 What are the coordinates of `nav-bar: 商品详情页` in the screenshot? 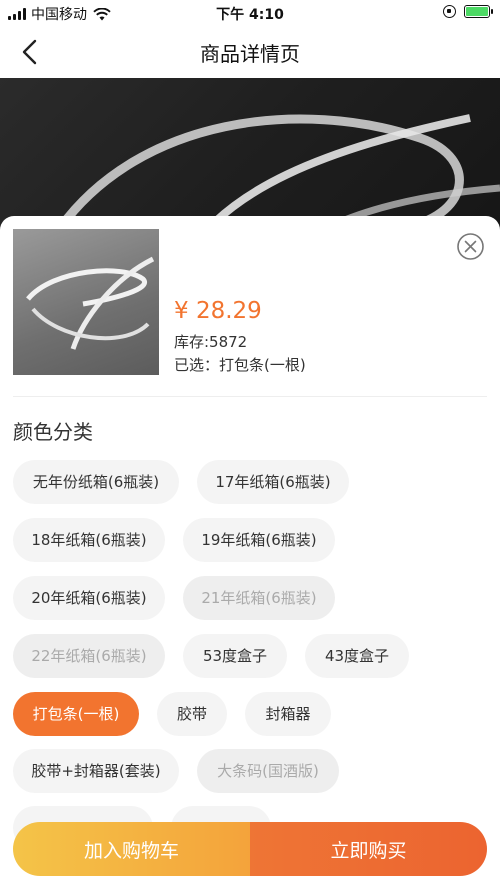 It's located at (250, 52).